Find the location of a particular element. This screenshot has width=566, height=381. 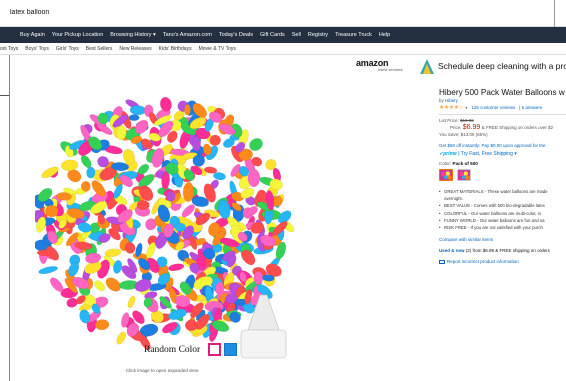

rating-row: ★★★★☆ ▾ 126 customer reviews | 6 answere is located at coordinates (502, 107).